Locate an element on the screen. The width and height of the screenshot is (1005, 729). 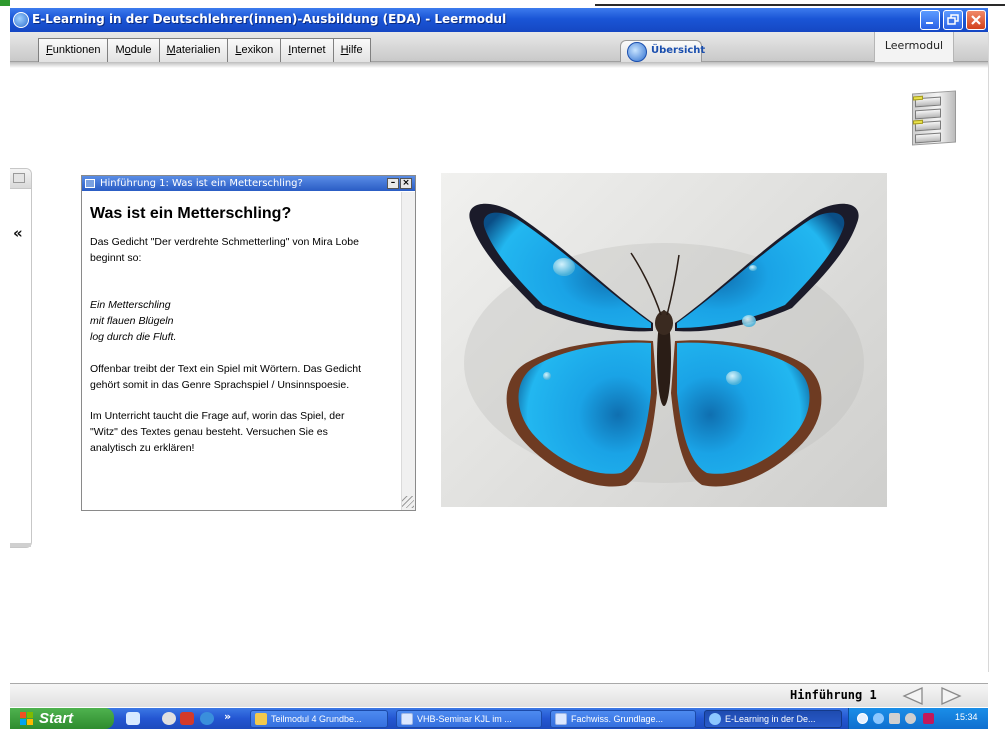
close-button is located at coordinates (976, 20).